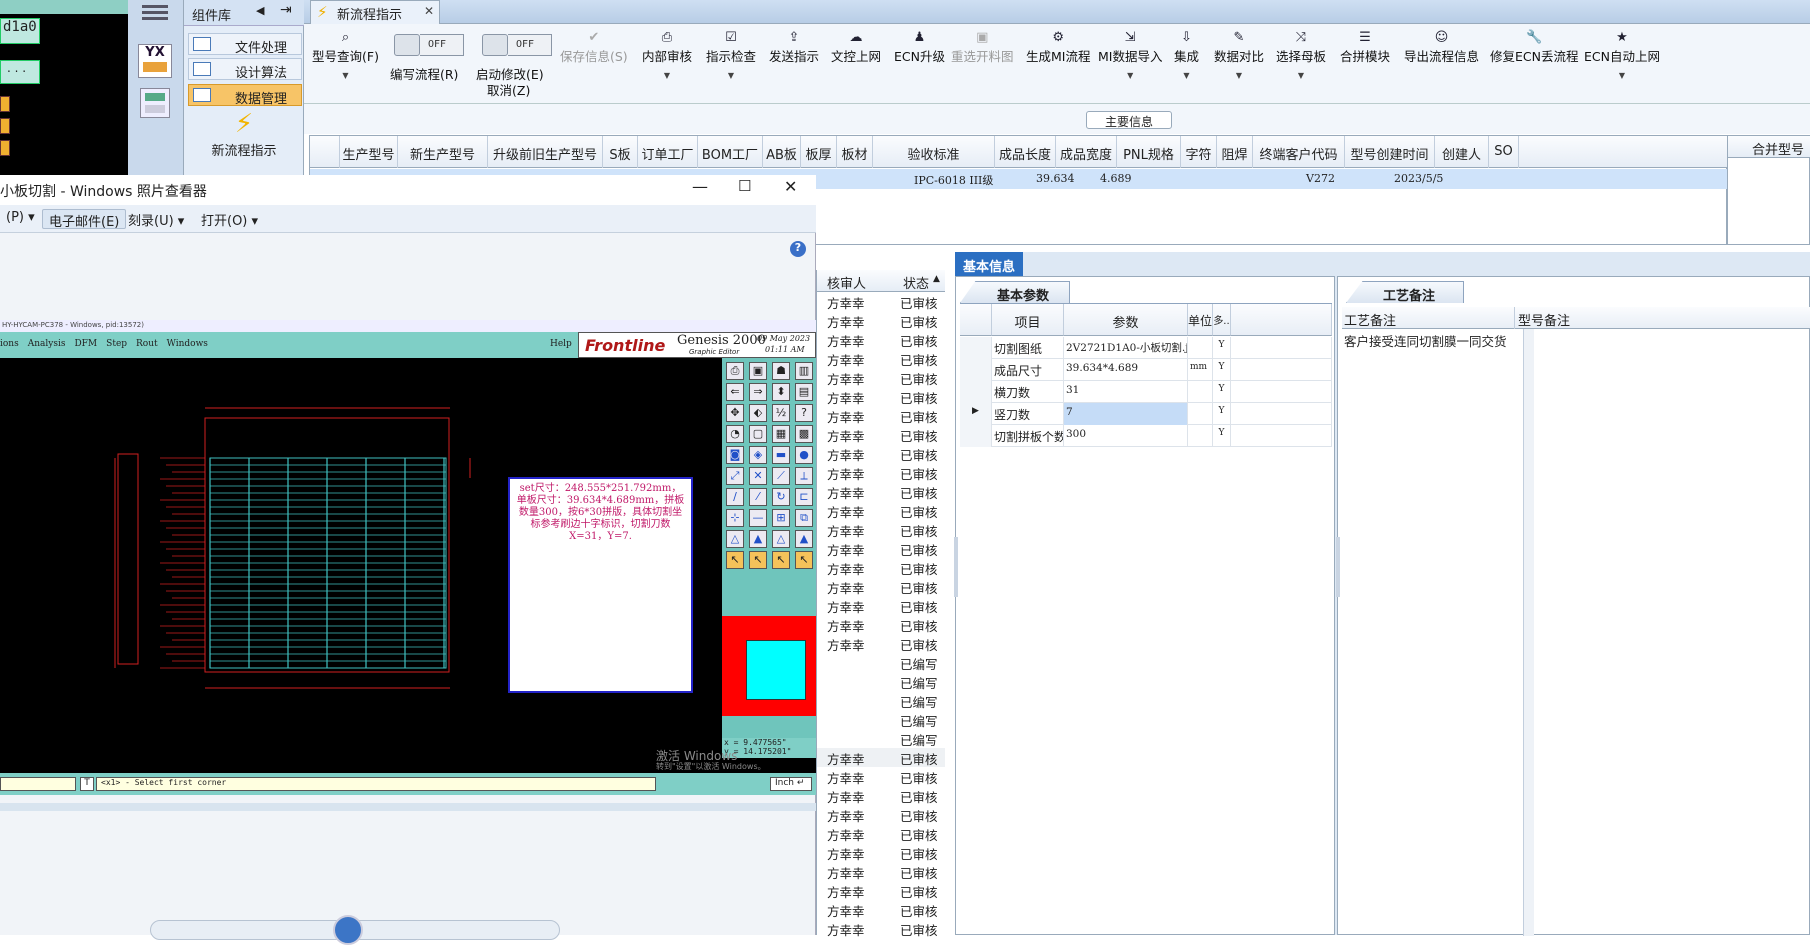 This screenshot has height=945, width=1810. Describe the element at coordinates (735, 497) in the screenshot. I see `cam-tool-icon: ∕` at that location.